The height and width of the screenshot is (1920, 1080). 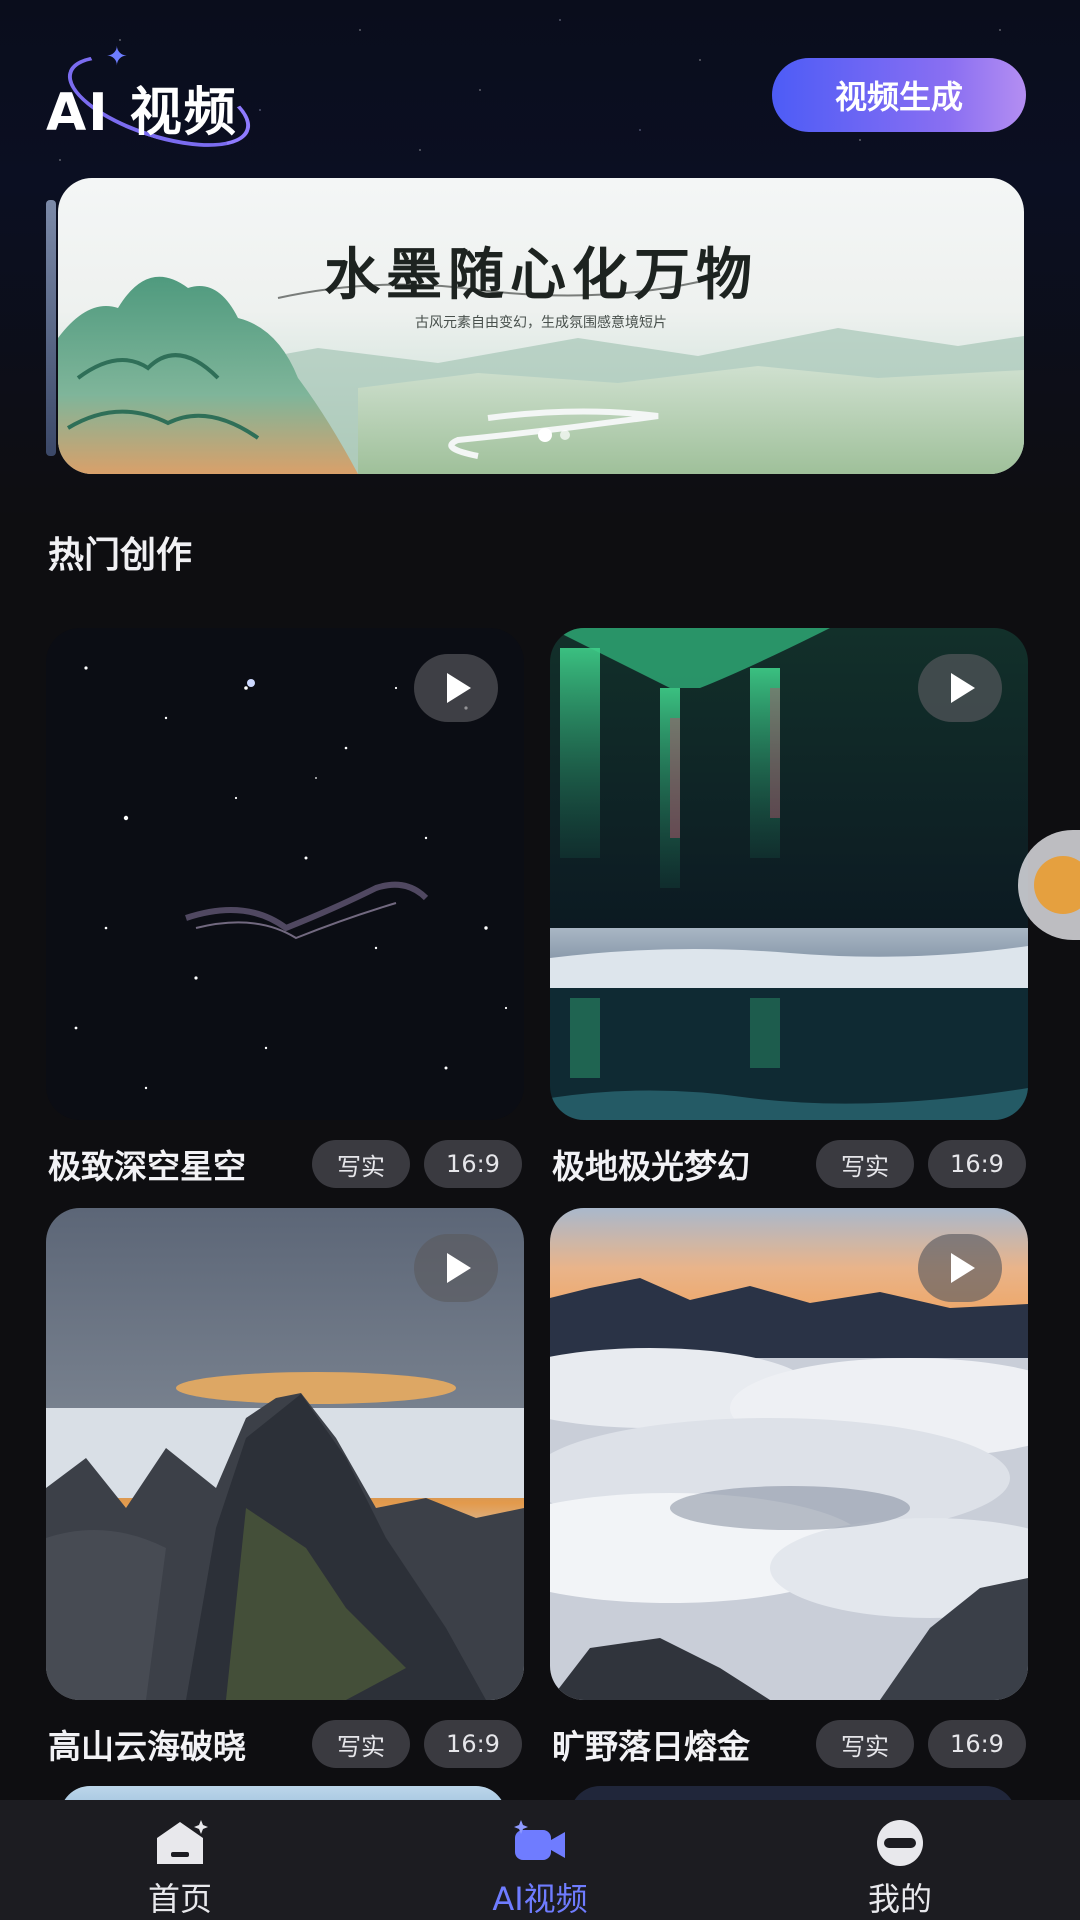 I want to click on carousel-indicator, so click(x=554, y=435).